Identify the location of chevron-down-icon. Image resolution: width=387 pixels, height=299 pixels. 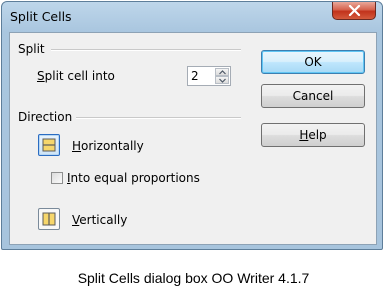
(222, 80).